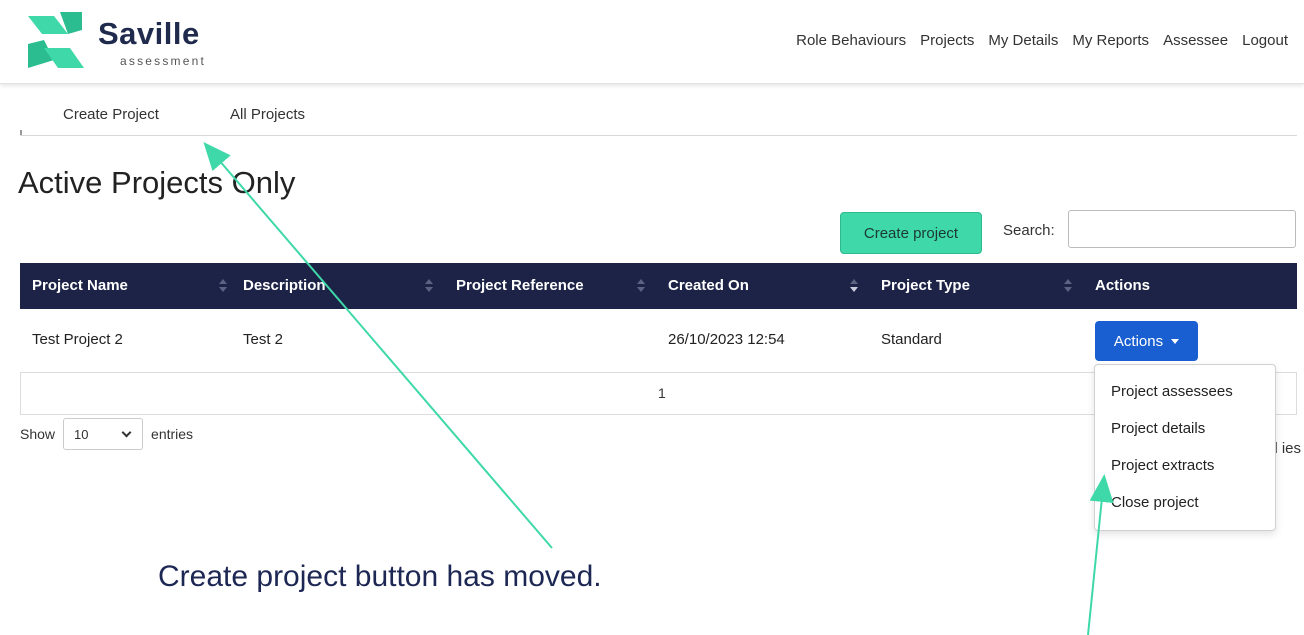  I want to click on cell-project-type: Standard, so click(911, 339).